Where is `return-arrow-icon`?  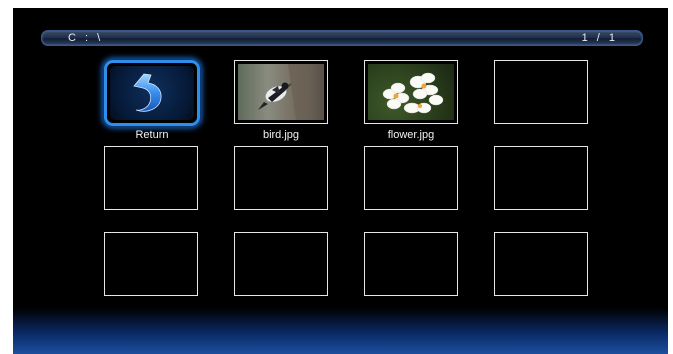
return-arrow-icon is located at coordinates (152, 93).